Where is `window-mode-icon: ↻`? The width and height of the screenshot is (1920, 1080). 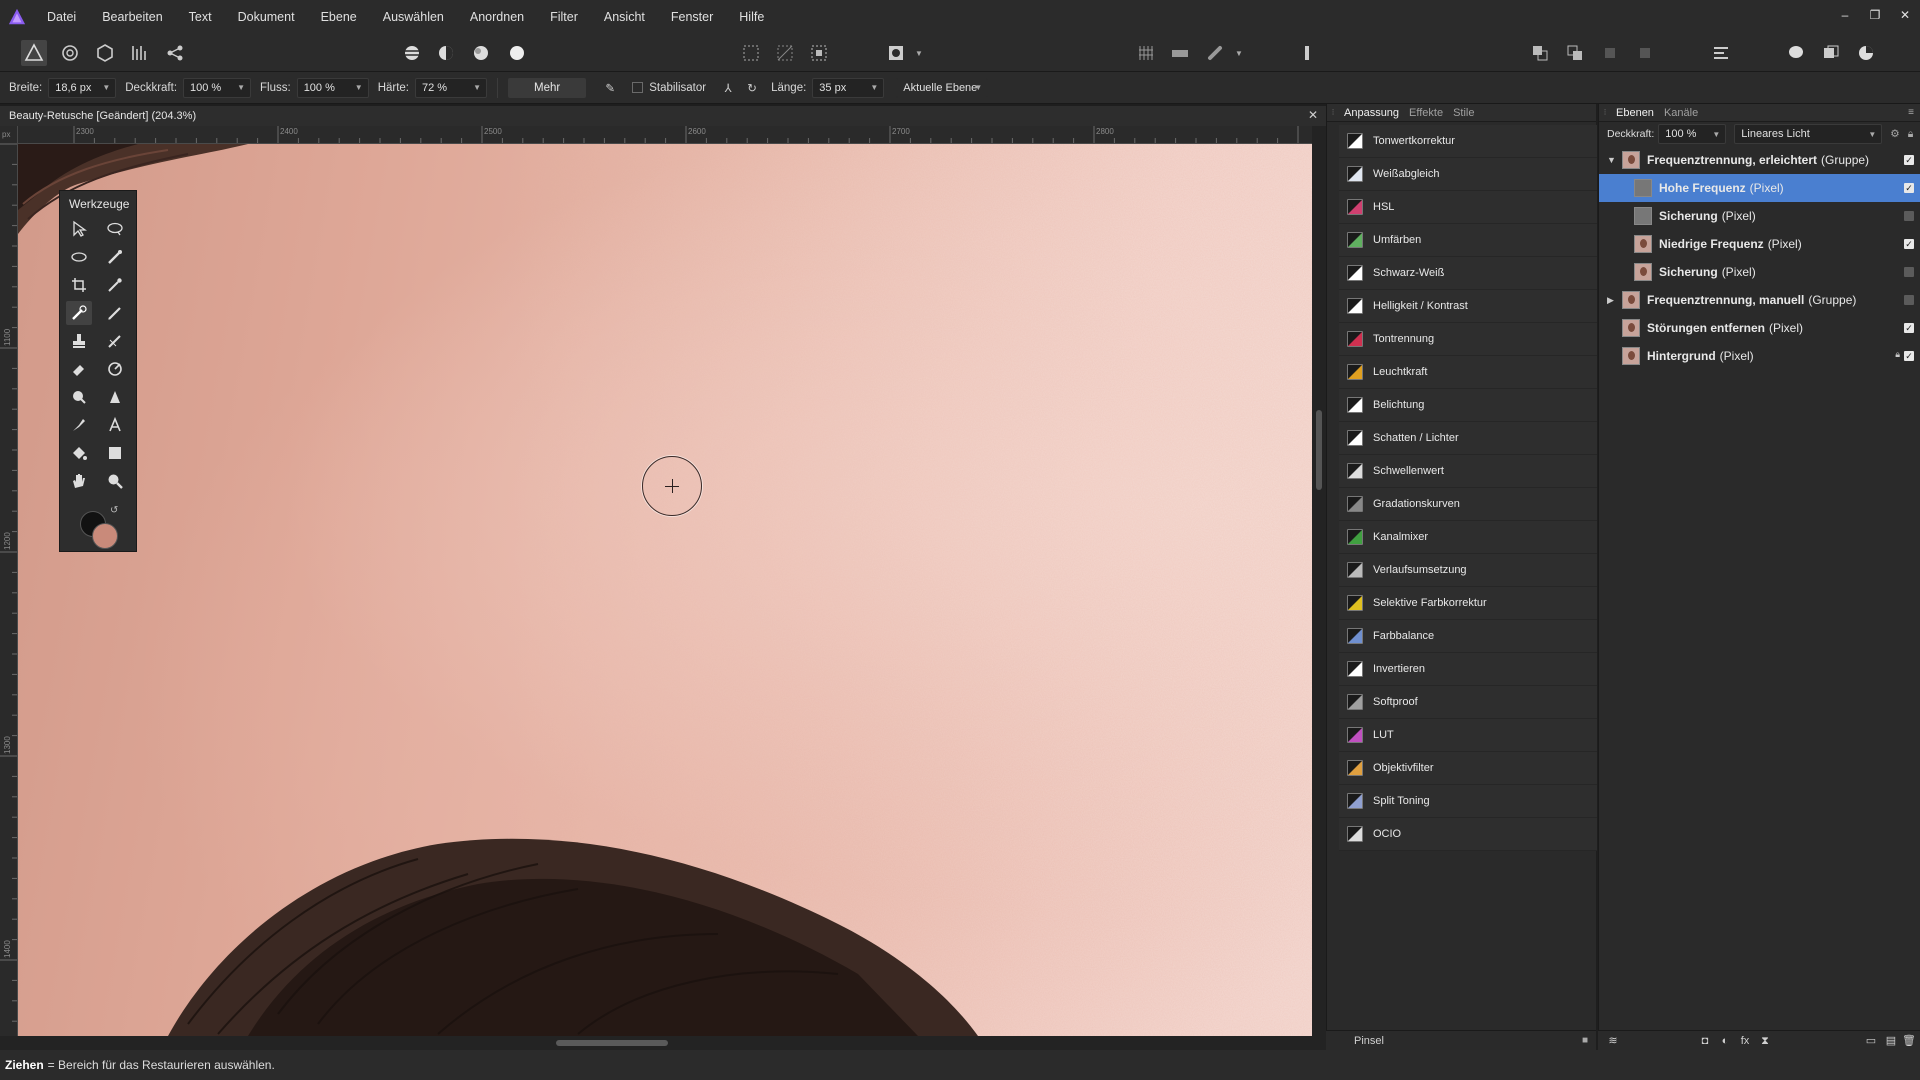
window-mode-icon: ↻ is located at coordinates (752, 88).